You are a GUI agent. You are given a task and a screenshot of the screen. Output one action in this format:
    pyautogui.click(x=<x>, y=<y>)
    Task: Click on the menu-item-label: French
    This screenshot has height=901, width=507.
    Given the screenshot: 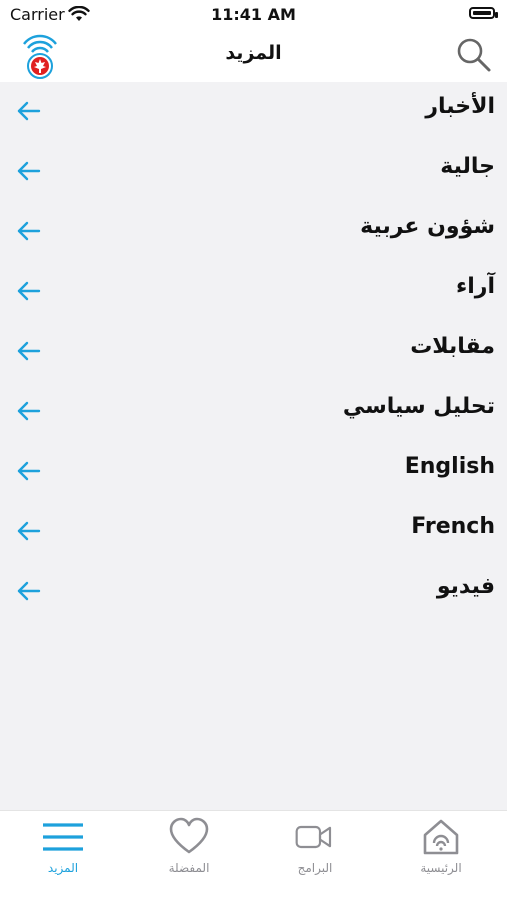 What is the action you would take?
    pyautogui.click(x=453, y=526)
    